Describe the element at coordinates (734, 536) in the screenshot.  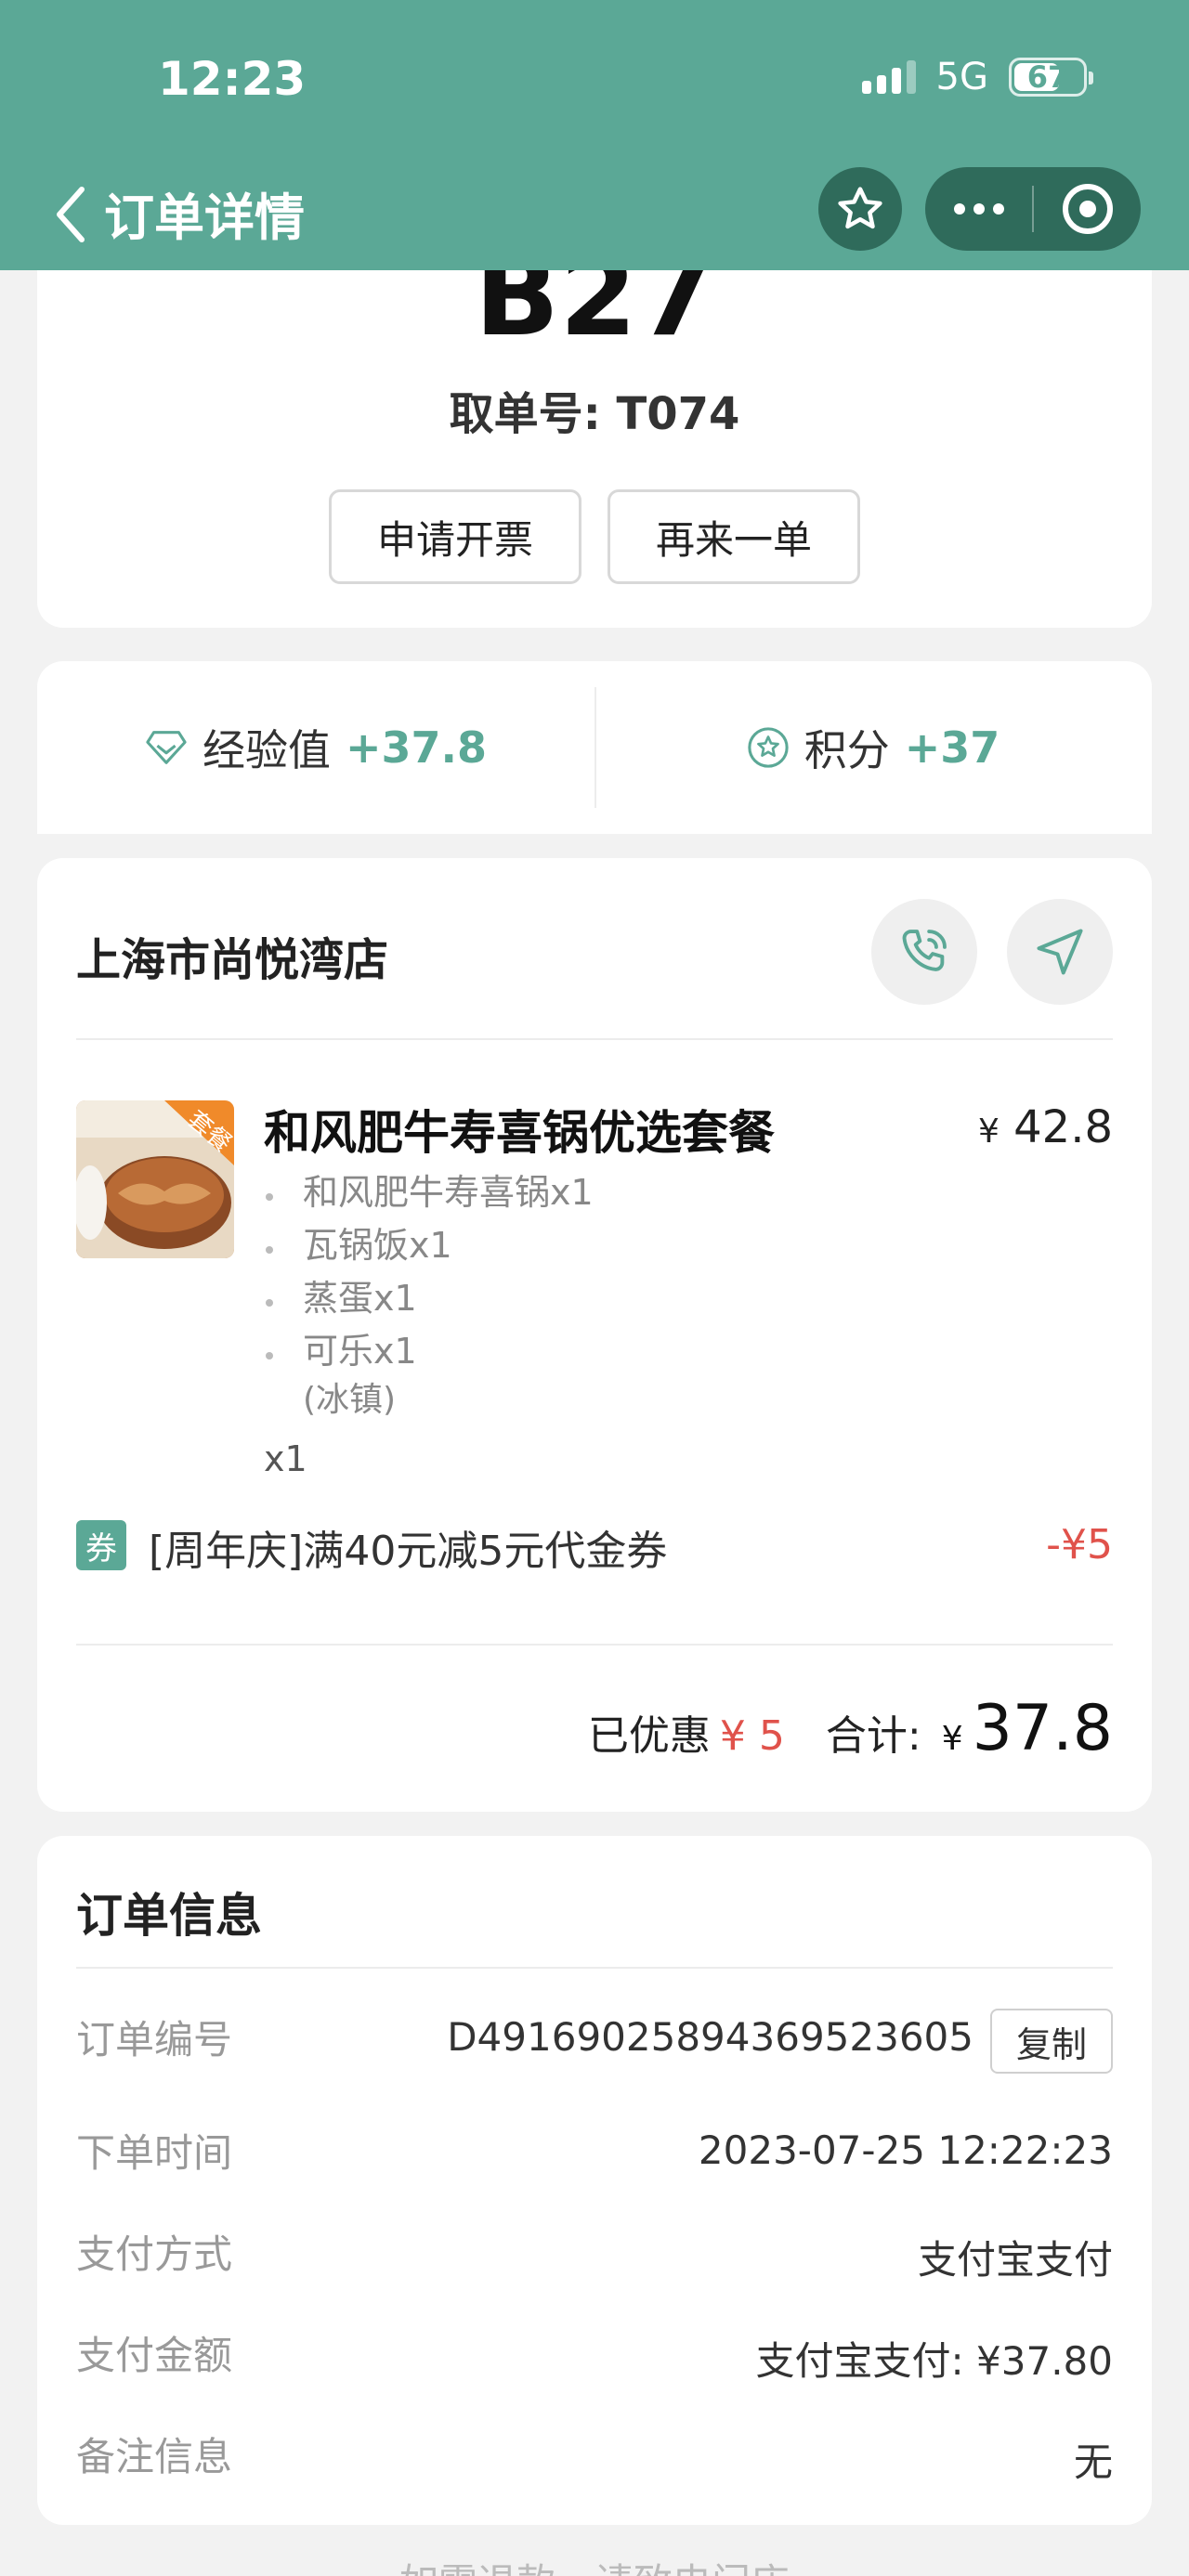
I see `reorder-button: 再来一单` at that location.